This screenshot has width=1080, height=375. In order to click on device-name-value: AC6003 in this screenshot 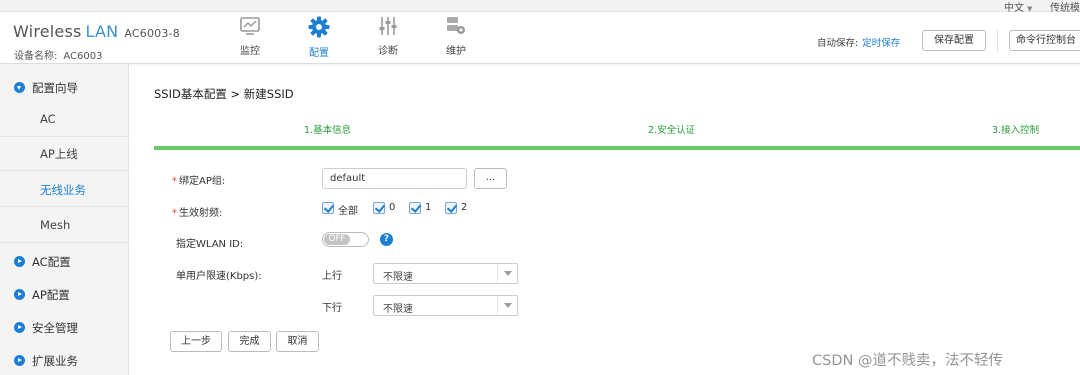, I will do `click(83, 56)`.